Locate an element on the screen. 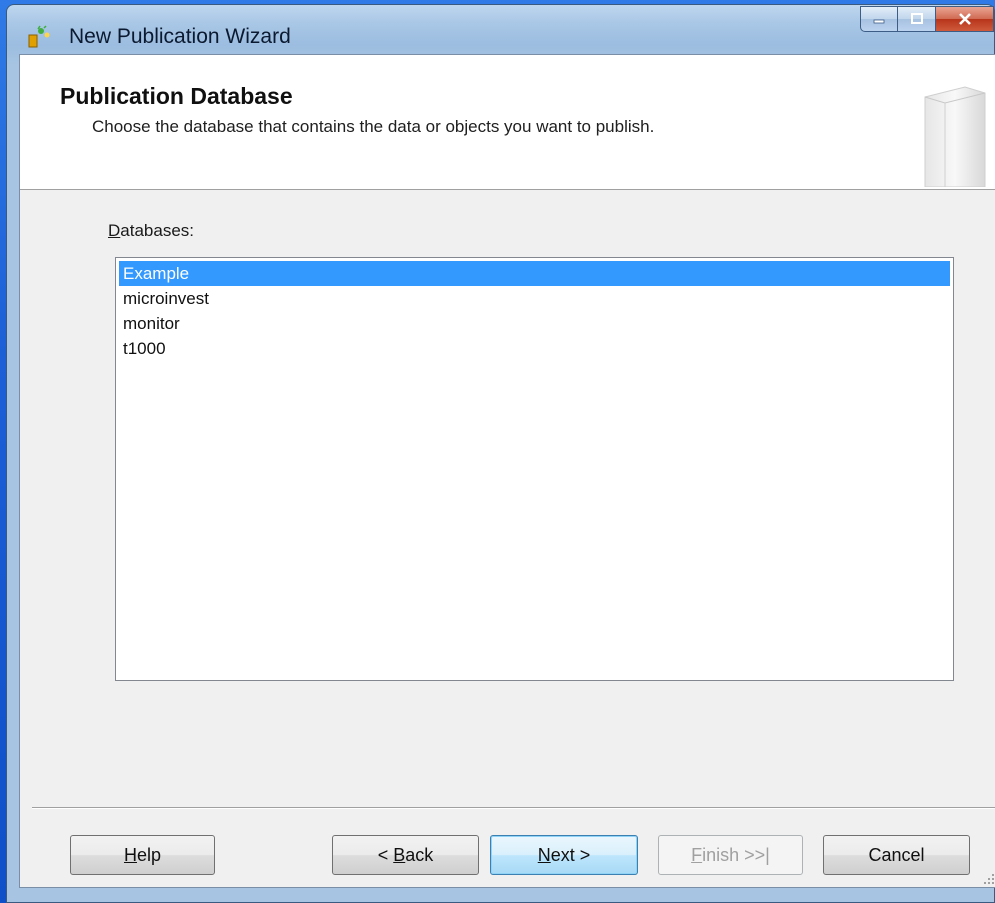  back-prefix: < is located at coordinates (385, 854).